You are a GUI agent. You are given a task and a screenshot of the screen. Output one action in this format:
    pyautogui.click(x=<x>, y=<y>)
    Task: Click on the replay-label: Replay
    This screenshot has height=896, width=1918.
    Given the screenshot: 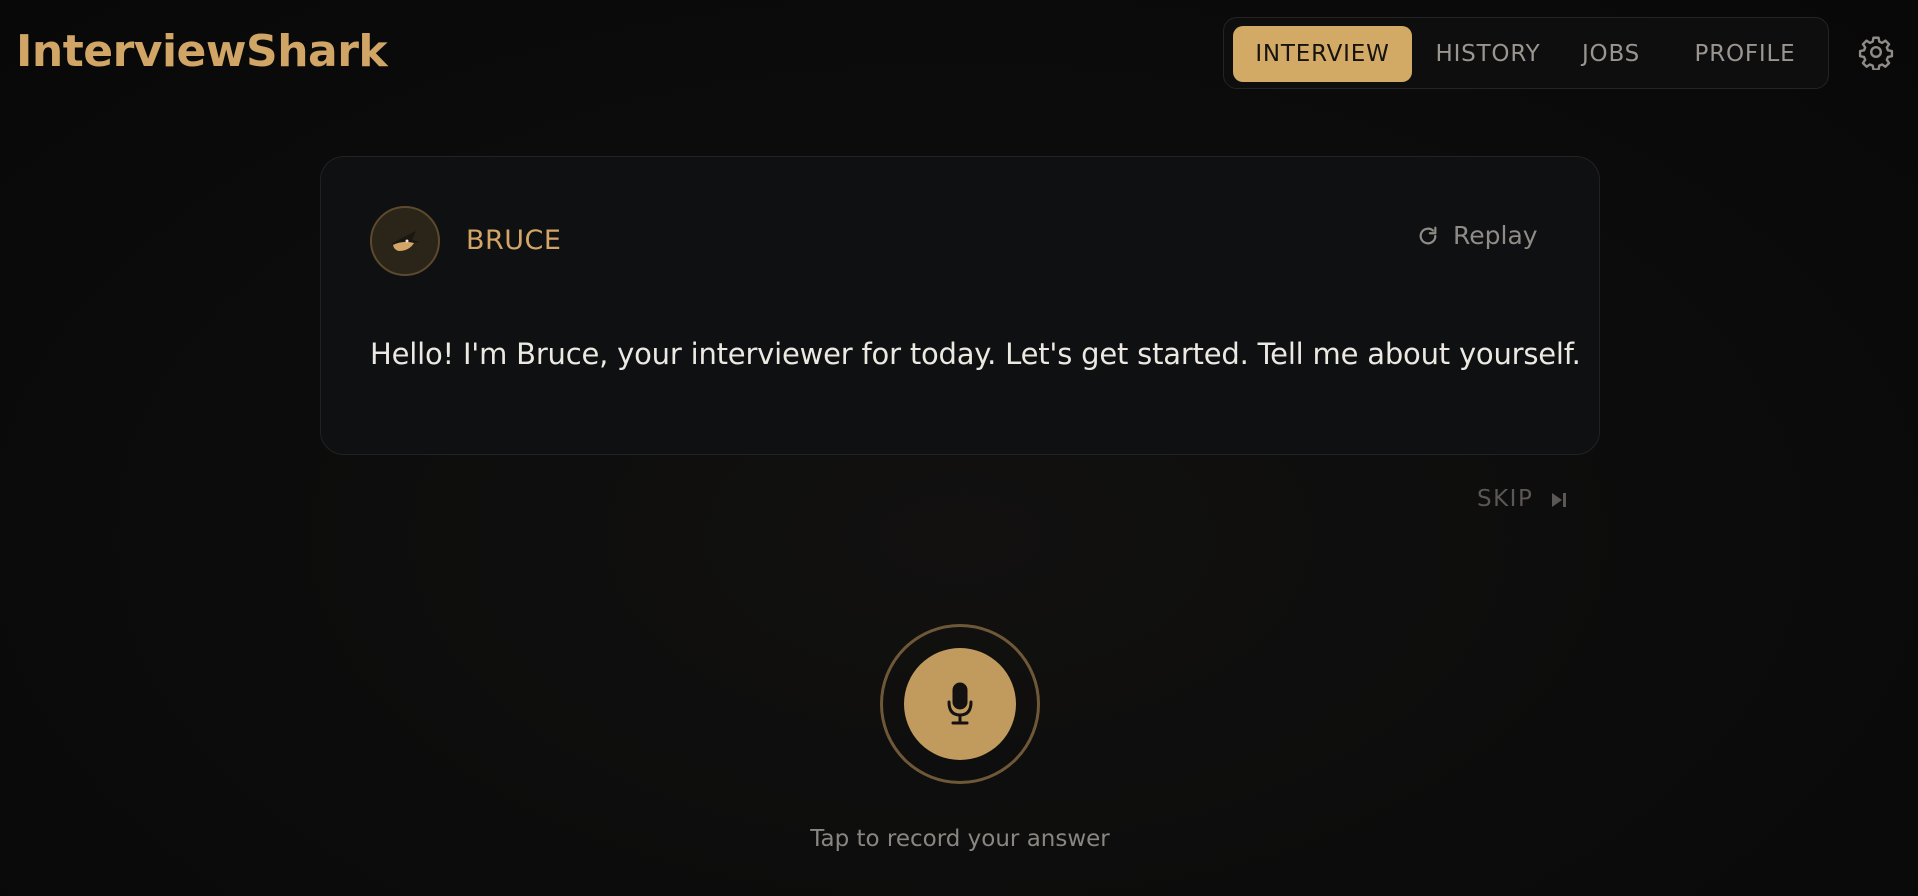 What is the action you would take?
    pyautogui.click(x=1495, y=235)
    